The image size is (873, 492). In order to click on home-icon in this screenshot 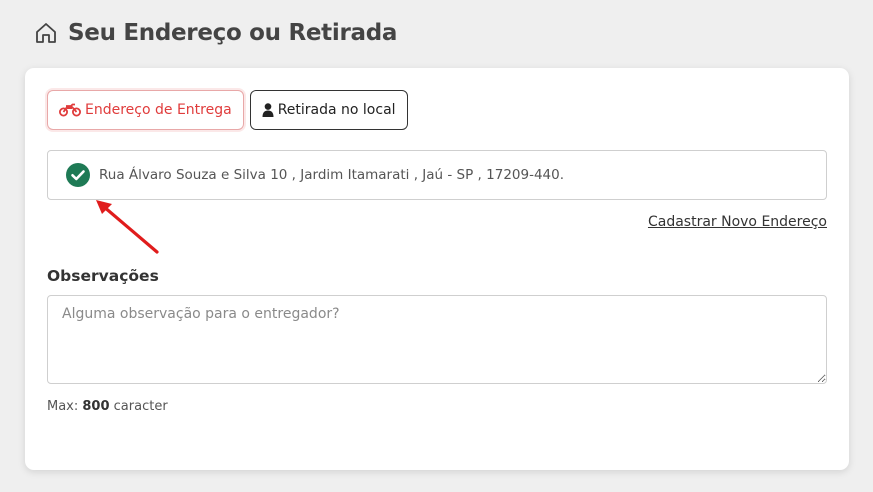, I will do `click(46, 33)`.